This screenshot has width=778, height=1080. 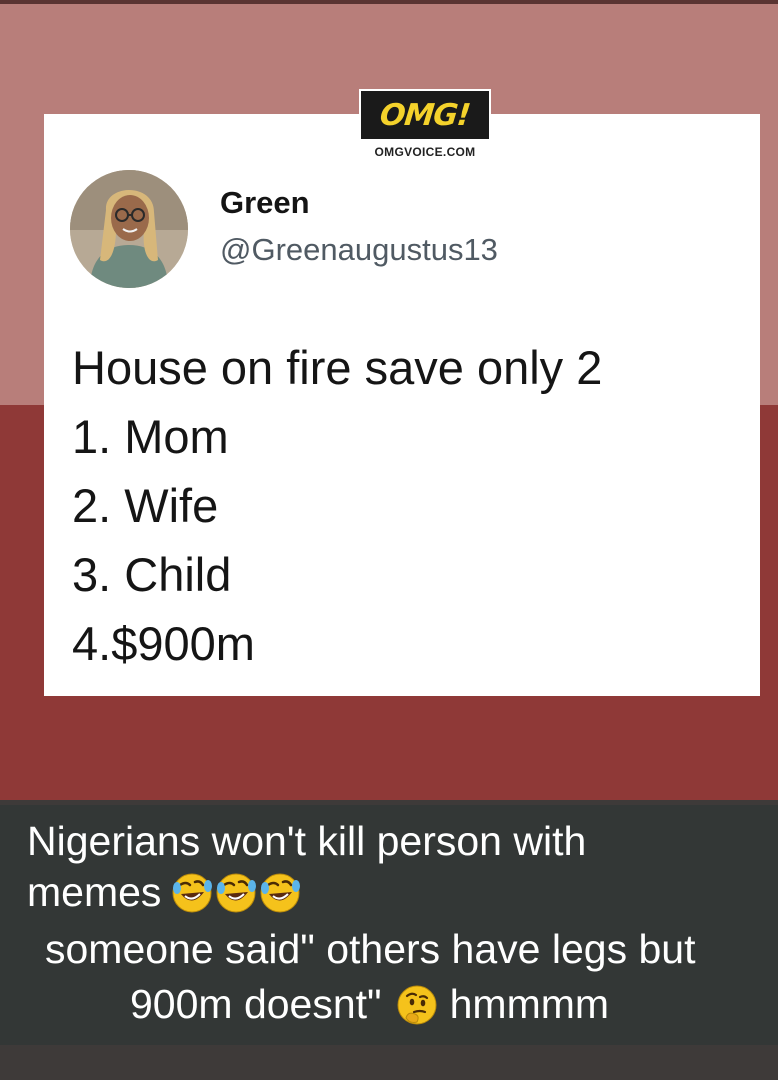 I want to click on tweet-line-option-2: 2. Wife, so click(x=145, y=505).